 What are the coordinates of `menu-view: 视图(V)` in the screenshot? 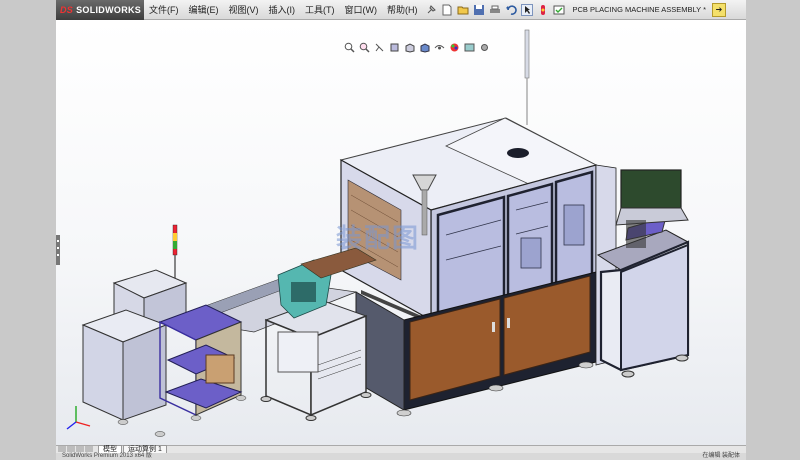 It's located at (244, 9).